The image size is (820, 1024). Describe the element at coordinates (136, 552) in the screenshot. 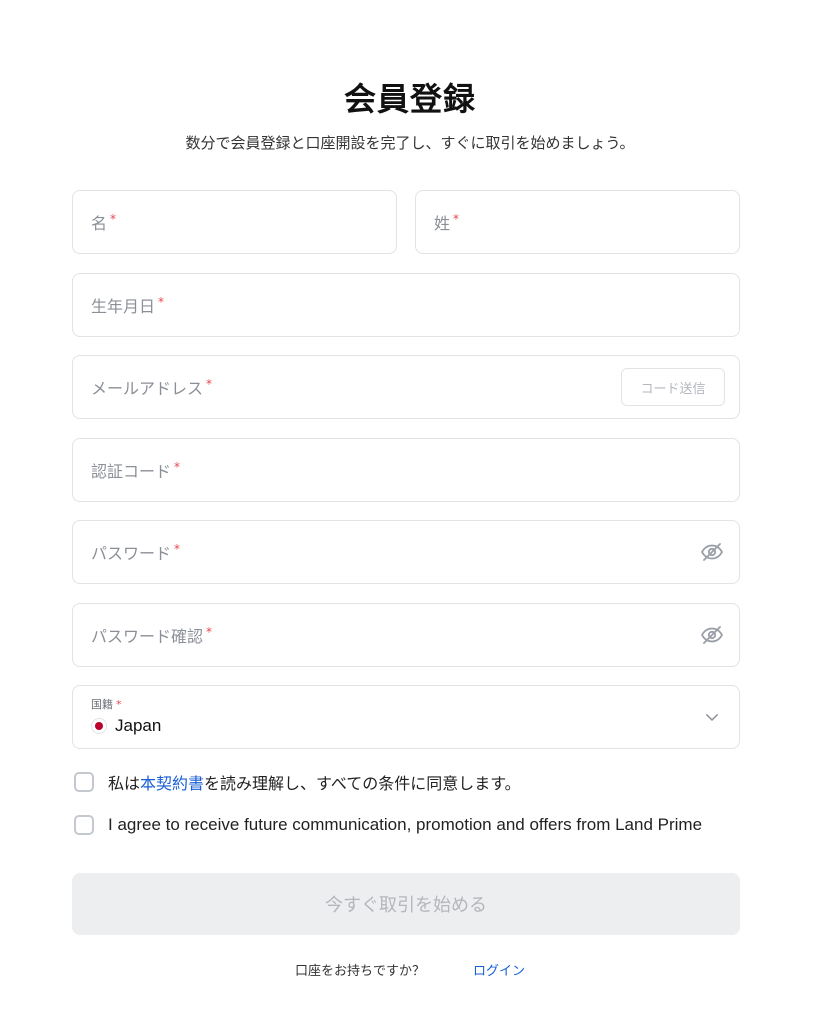

I see `password-label: パスワード *` at that location.